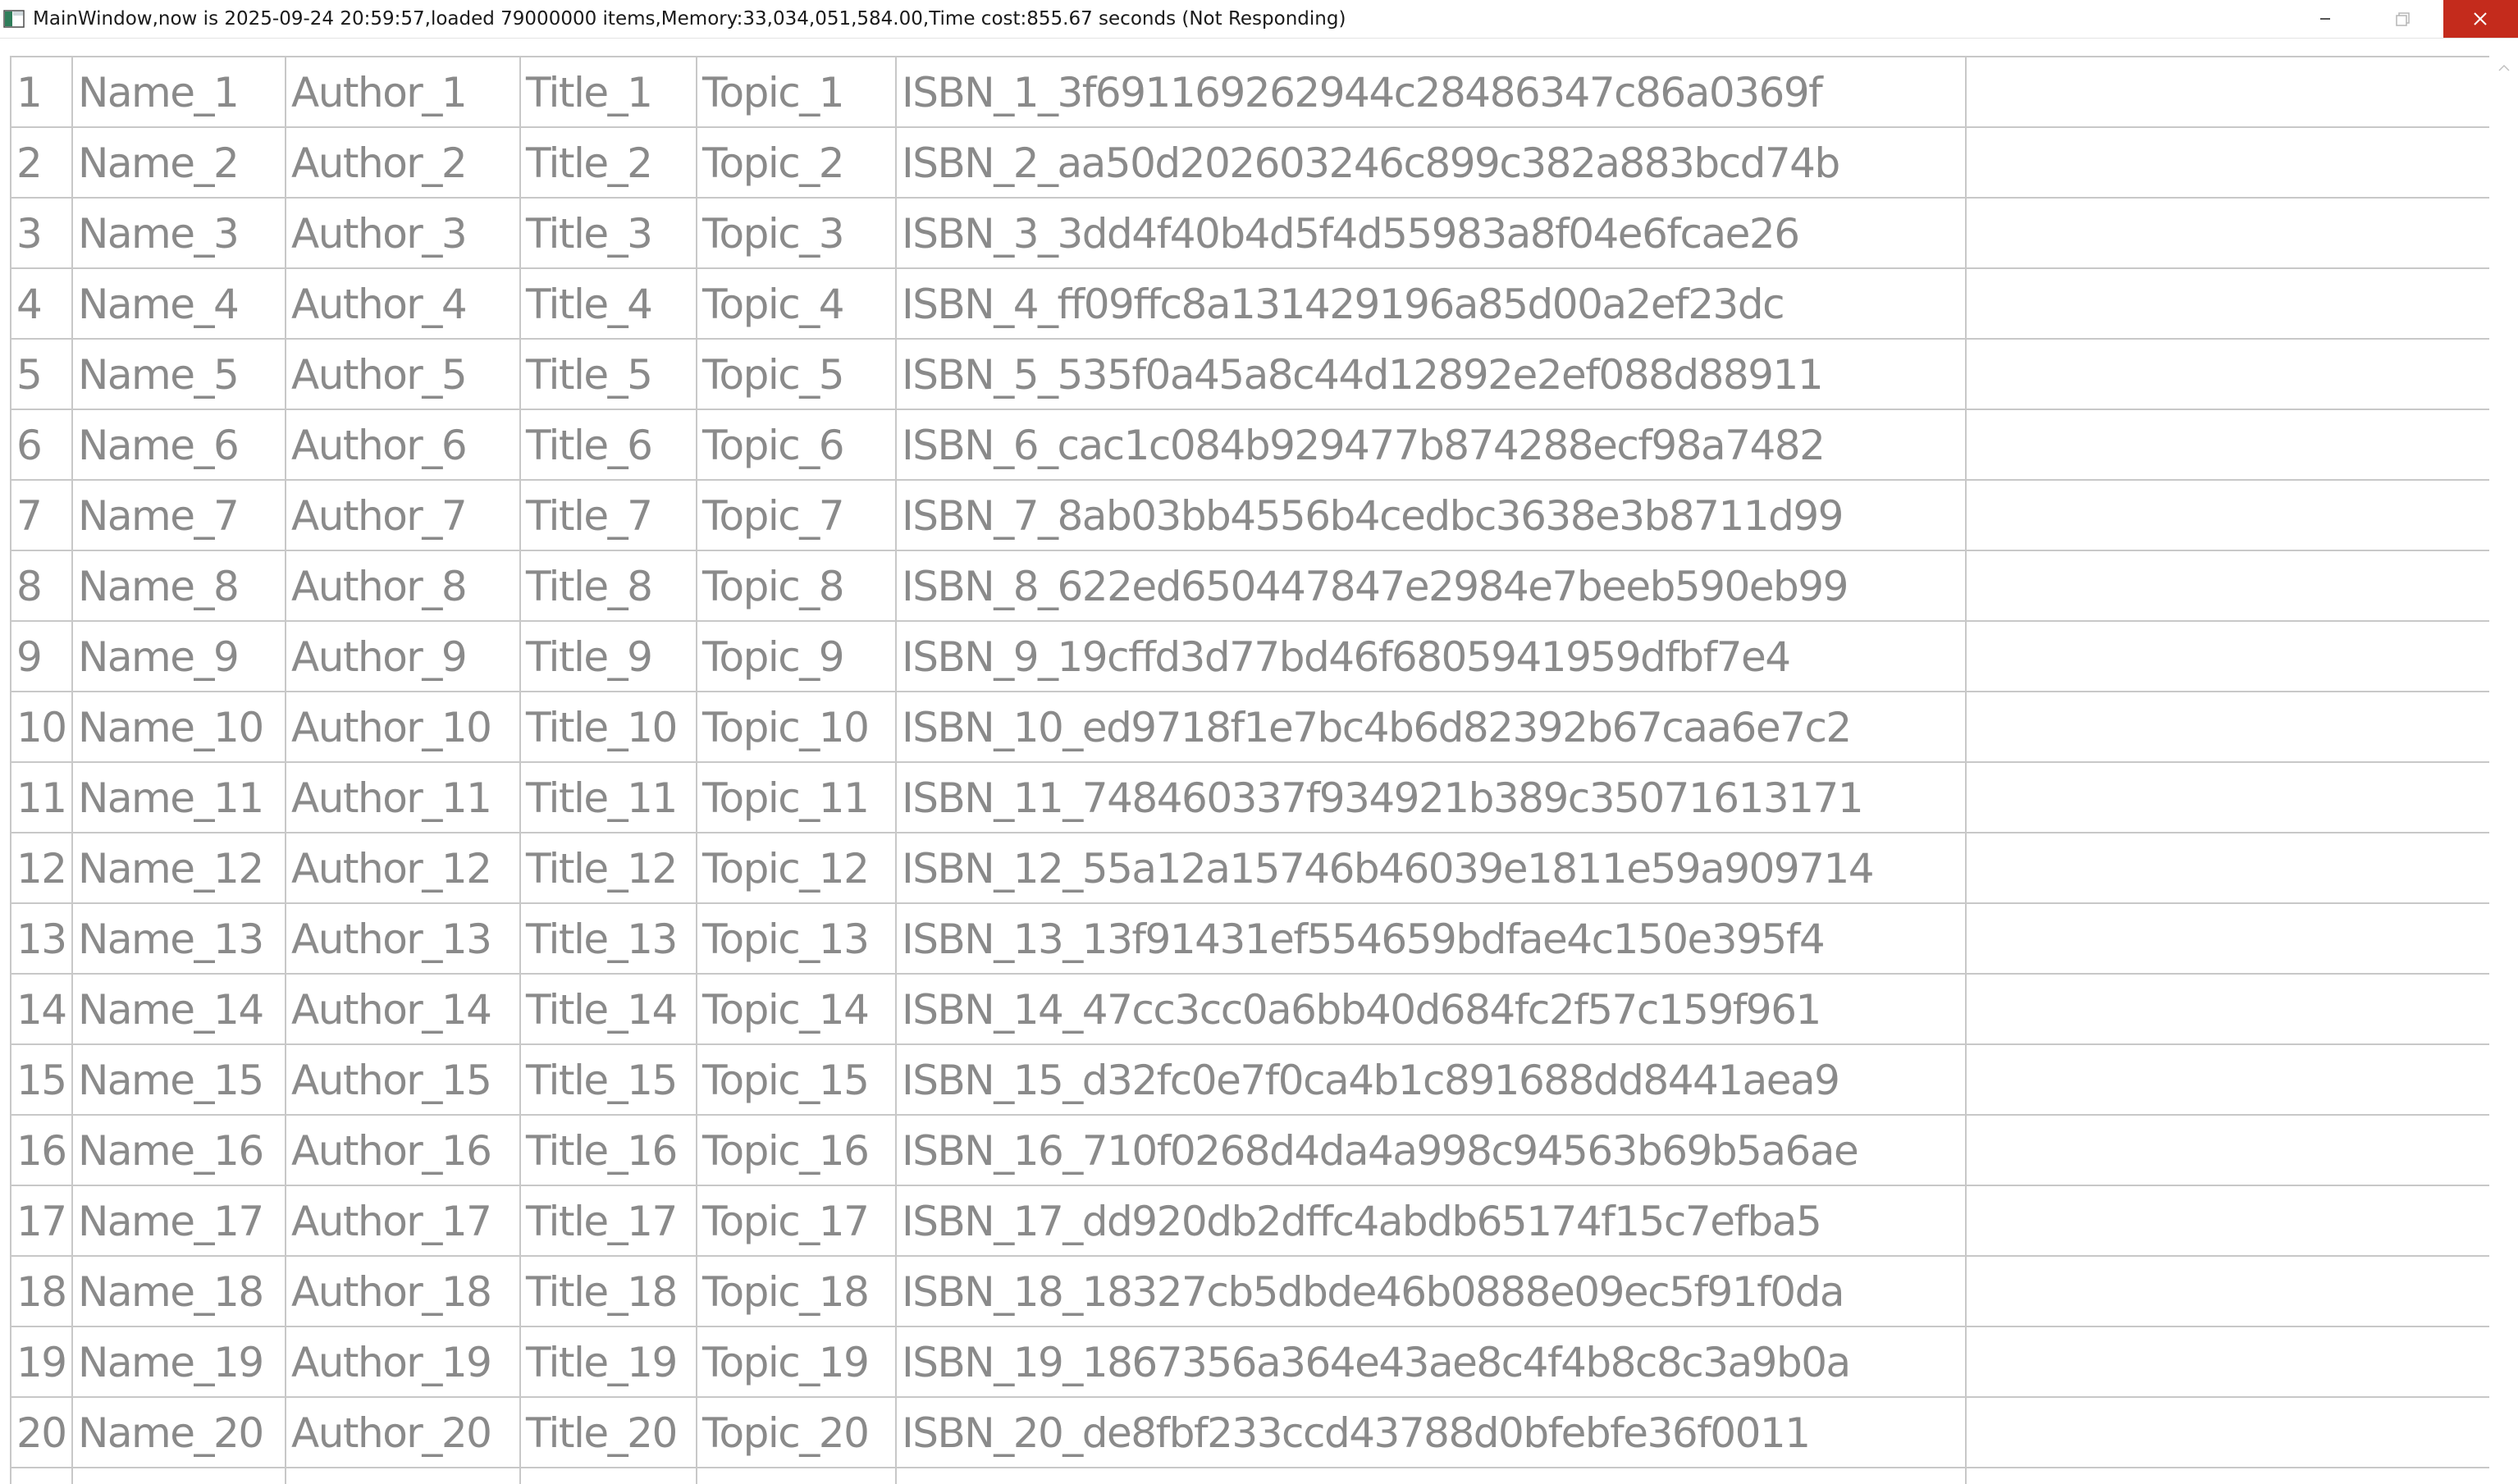 The height and width of the screenshot is (1484, 2518). I want to click on row-index-cell: 11, so click(42, 797).